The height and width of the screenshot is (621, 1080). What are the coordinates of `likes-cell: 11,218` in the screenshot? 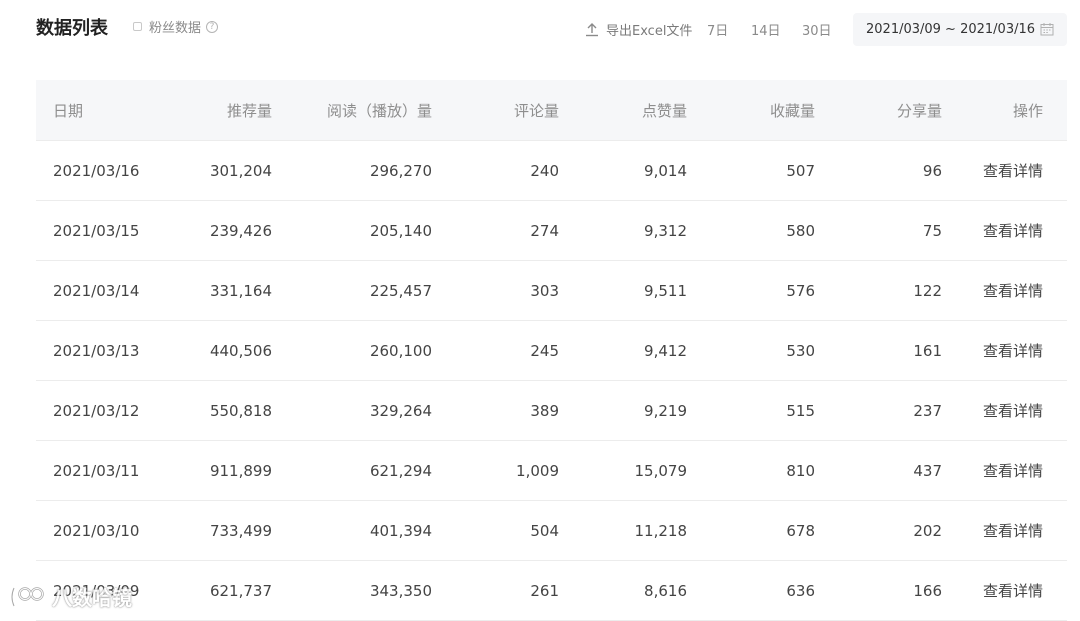 It's located at (623, 530).